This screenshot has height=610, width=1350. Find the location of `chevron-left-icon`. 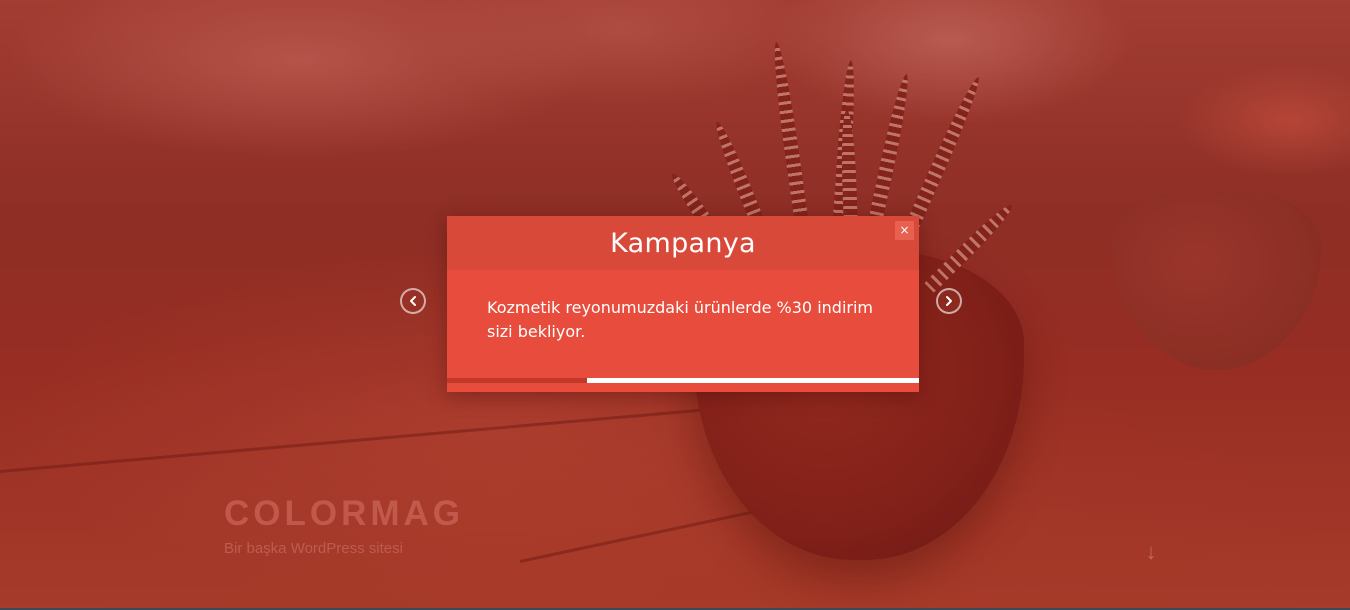

chevron-left-icon is located at coordinates (413, 301).